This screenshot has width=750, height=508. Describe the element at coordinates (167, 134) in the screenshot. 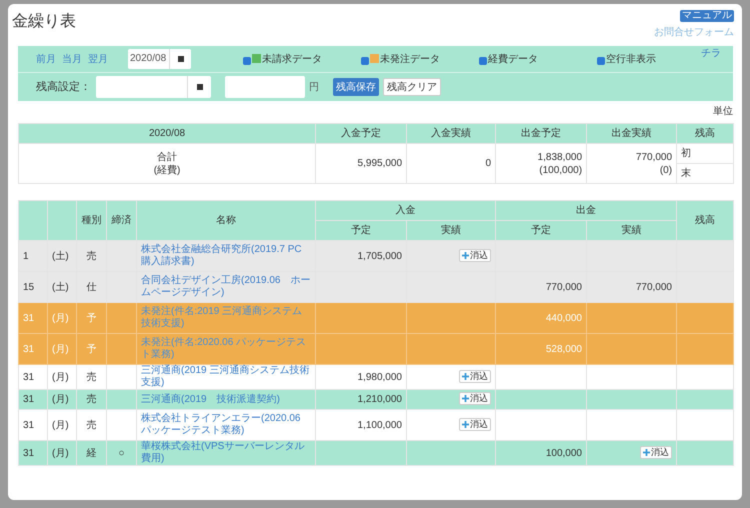

I see `column-header: 2020/08` at that location.